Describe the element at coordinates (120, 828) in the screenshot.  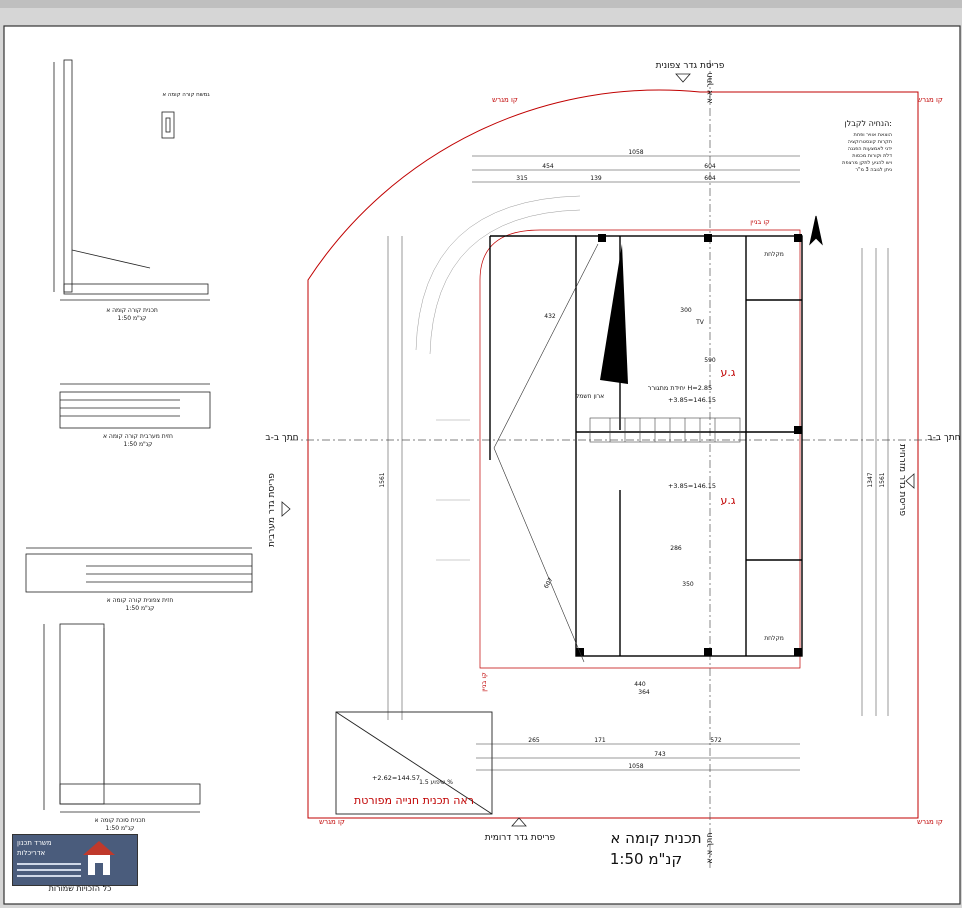
I see `detail4-scale: קנ"מ 1:50` at that location.